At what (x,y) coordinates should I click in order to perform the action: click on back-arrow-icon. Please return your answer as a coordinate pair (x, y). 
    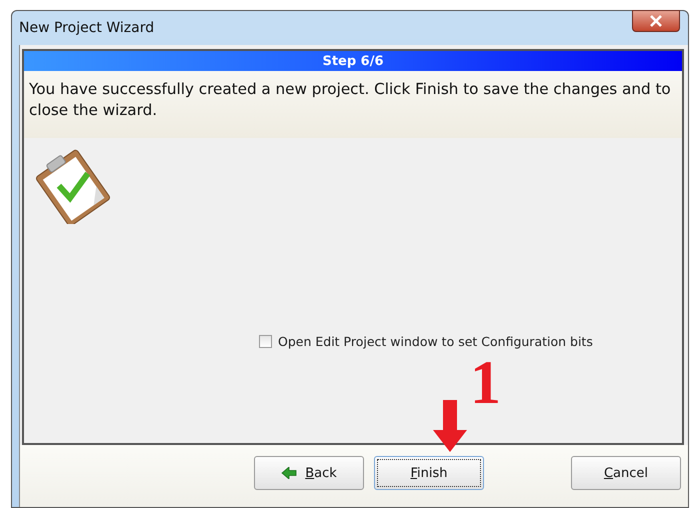
    Looking at the image, I should click on (289, 473).